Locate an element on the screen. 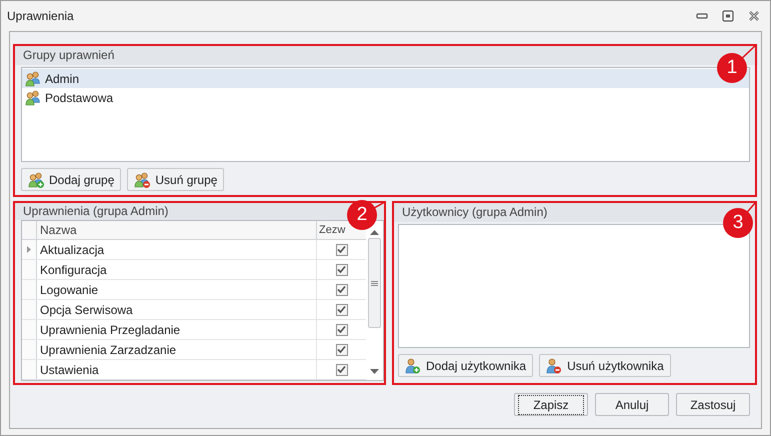 This screenshot has width=771, height=436. column-header: Nazwa is located at coordinates (177, 230).